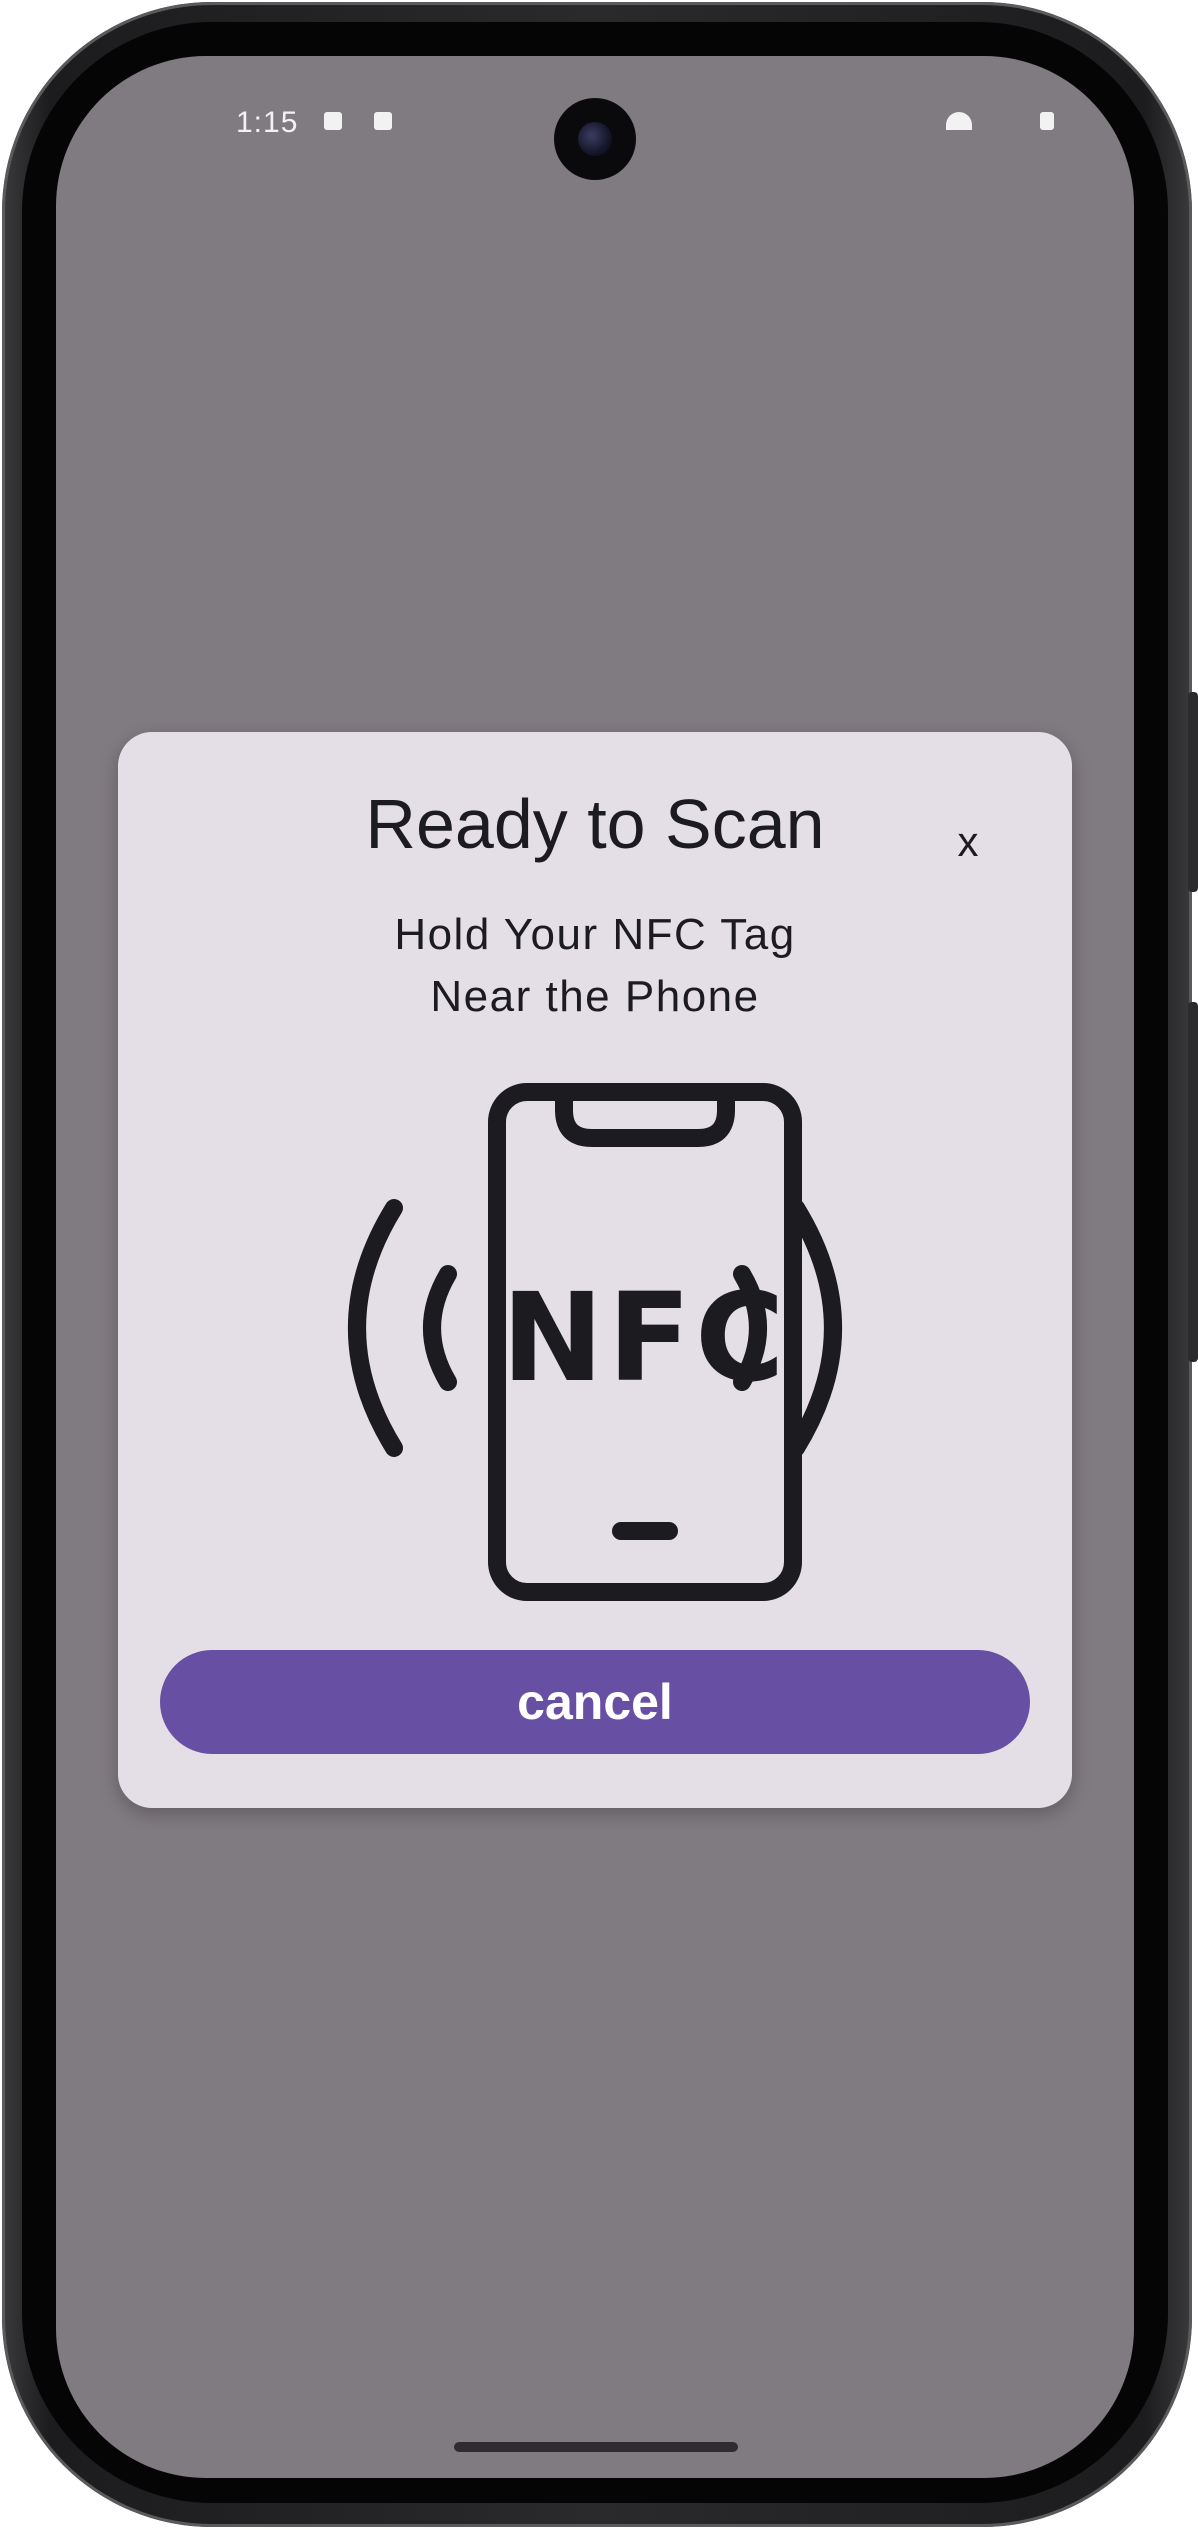  I want to click on front-camera, so click(595, 139).